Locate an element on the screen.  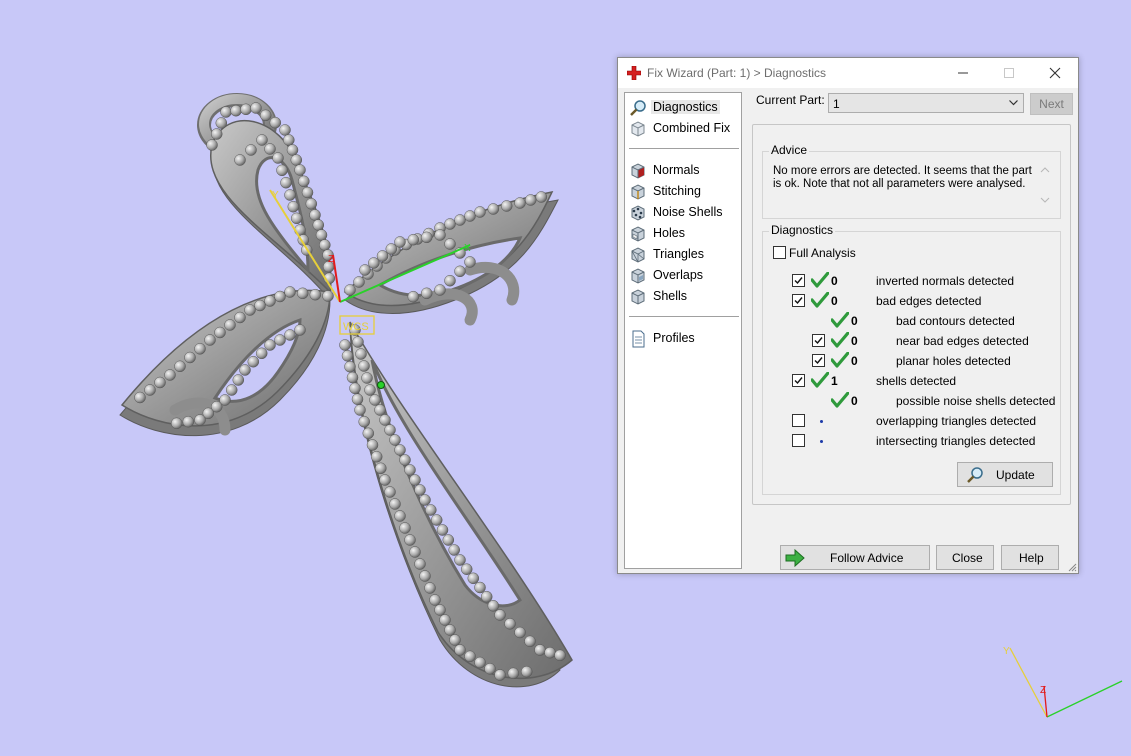
nav-label: Profiles is located at coordinates (674, 338).